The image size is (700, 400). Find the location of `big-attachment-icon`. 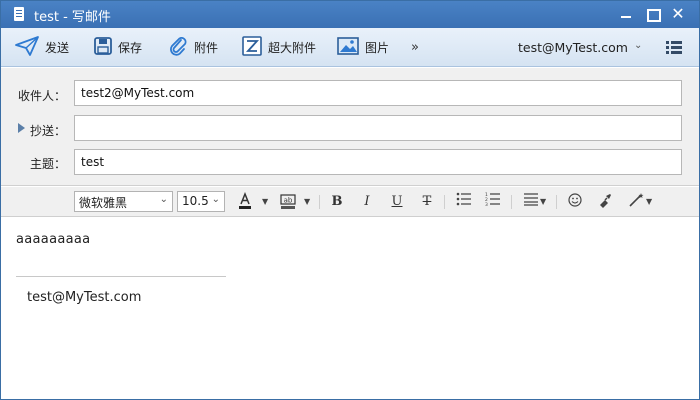

big-attachment-icon is located at coordinates (252, 47).